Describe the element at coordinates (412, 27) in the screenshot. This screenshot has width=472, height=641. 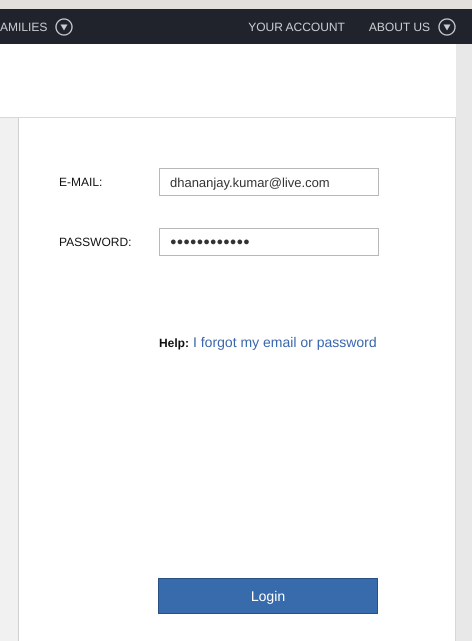
I see `nav-link: ABOUT US` at that location.